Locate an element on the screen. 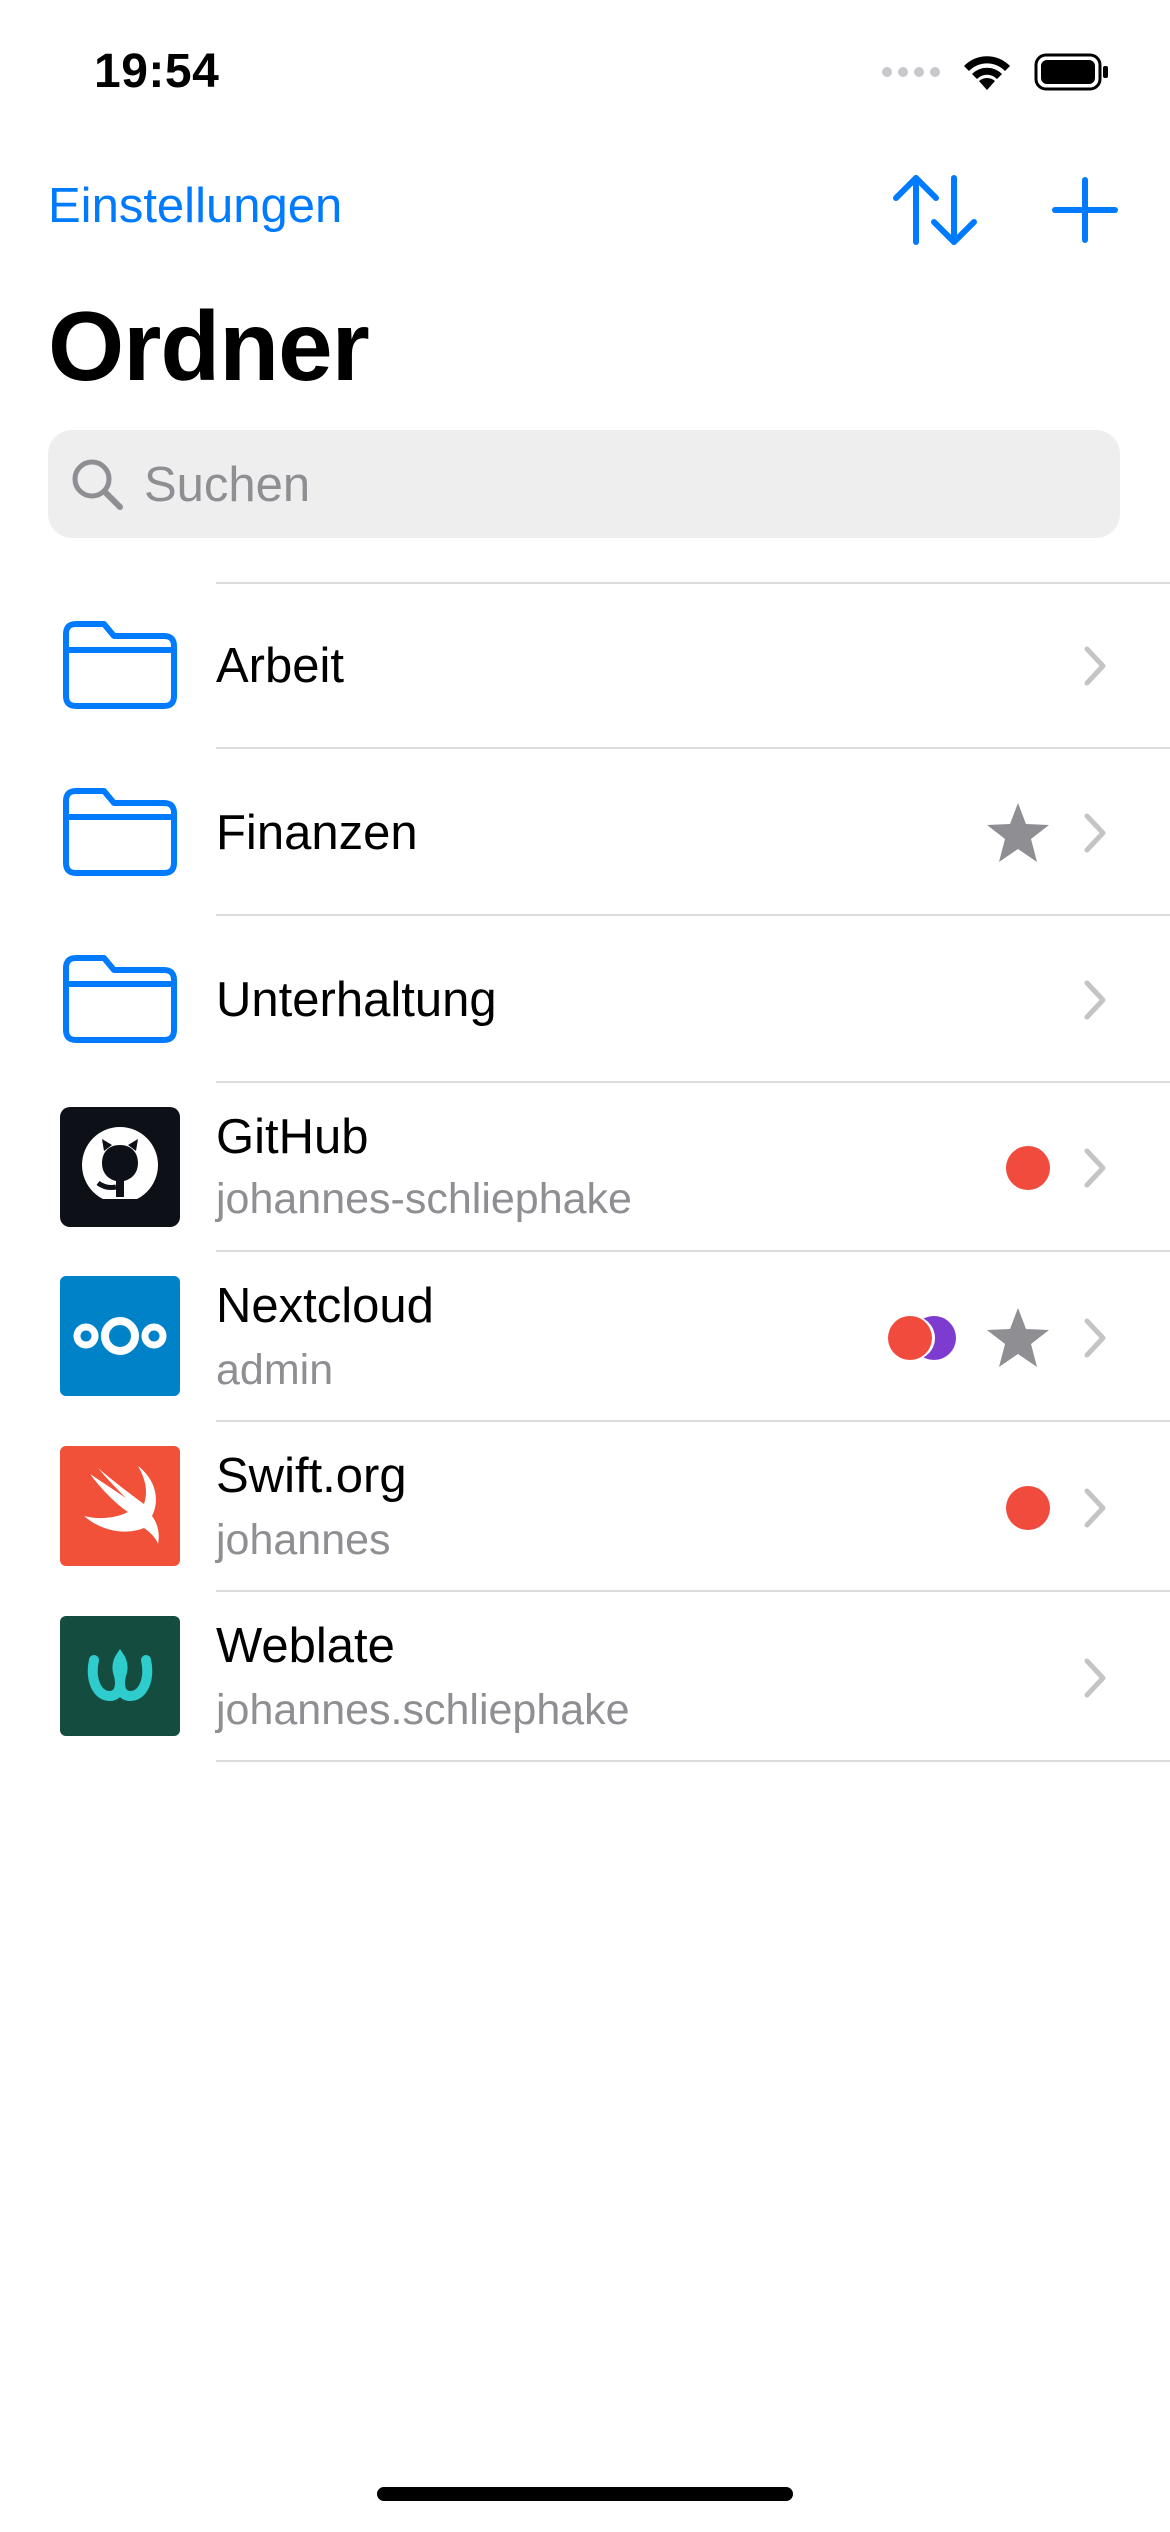  cellular-signal-icon is located at coordinates (911, 72).